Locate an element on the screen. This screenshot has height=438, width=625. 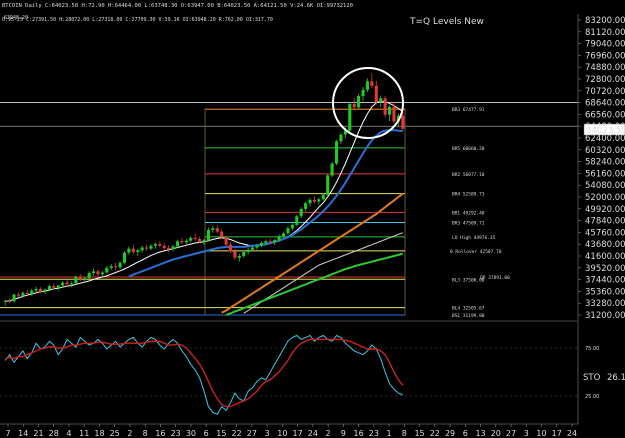
price-tick-label: 60320.00 is located at coordinates (605, 151).